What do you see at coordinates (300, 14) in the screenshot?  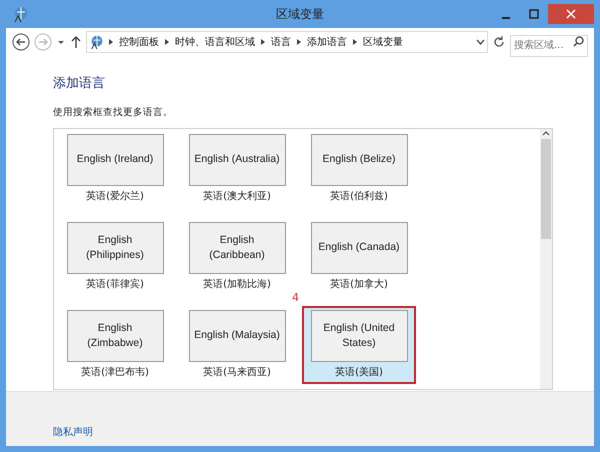 I see `window-title: 区域变量` at bounding box center [300, 14].